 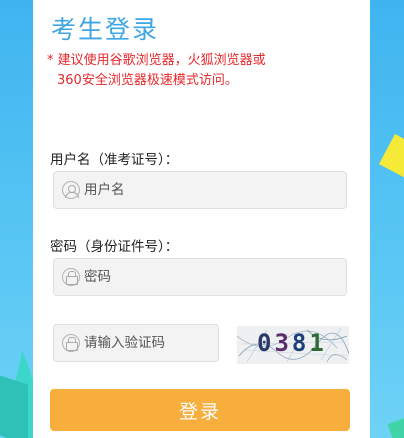 What do you see at coordinates (266, 343) in the screenshot?
I see `captcha-char: 0` at bounding box center [266, 343].